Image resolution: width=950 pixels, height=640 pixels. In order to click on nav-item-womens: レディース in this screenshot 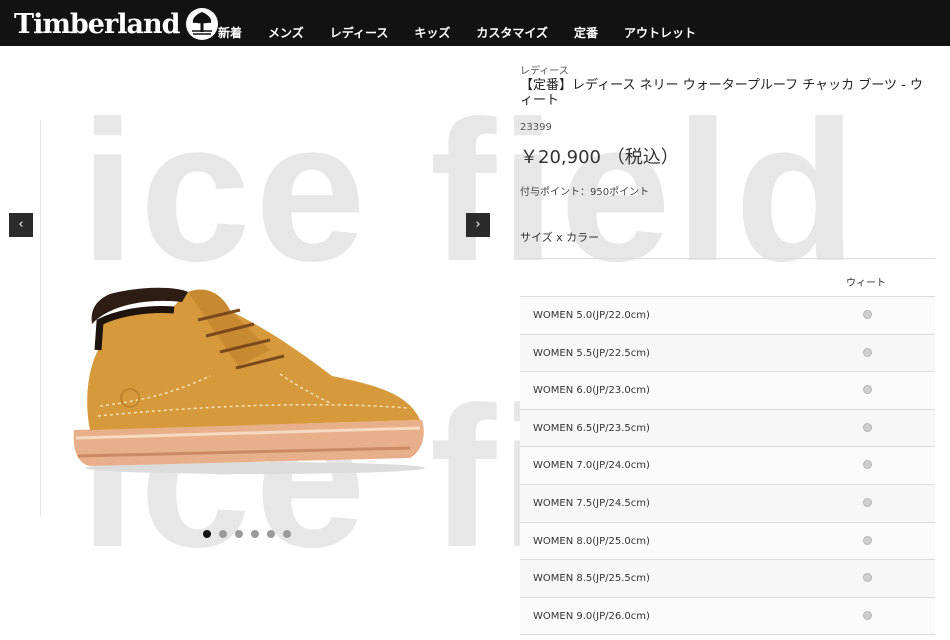, I will do `click(359, 32)`.